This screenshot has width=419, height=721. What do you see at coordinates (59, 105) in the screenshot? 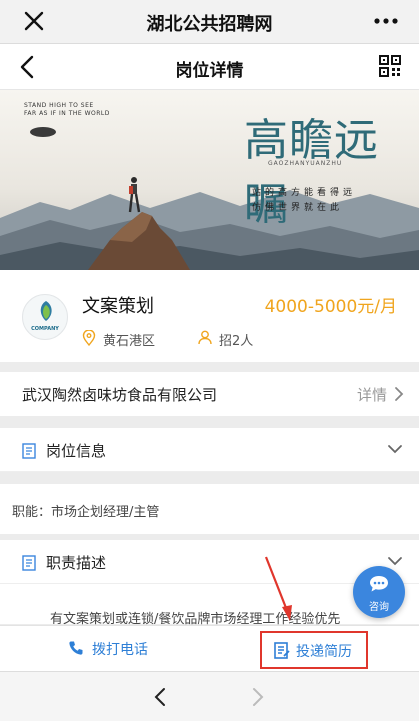
I see `banner-slogan-line1: STAND HIGH TO SEE` at bounding box center [59, 105].